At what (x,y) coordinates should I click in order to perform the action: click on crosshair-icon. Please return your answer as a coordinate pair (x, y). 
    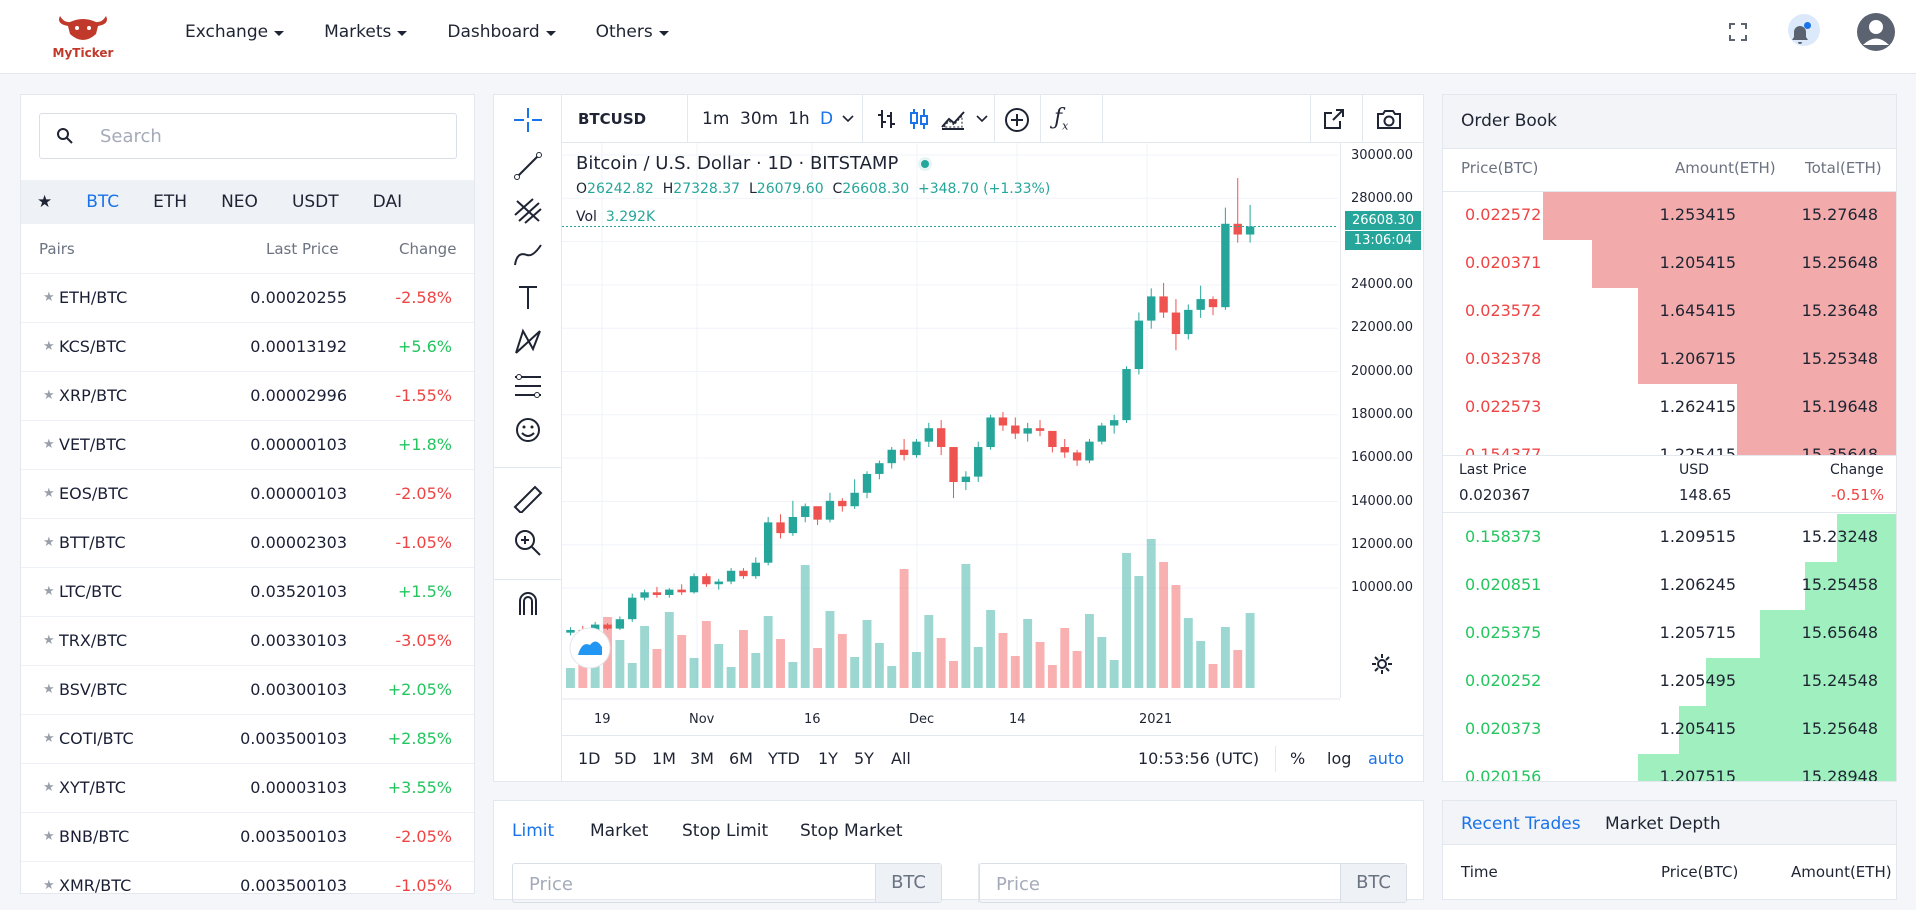
    Looking at the image, I should click on (528, 120).